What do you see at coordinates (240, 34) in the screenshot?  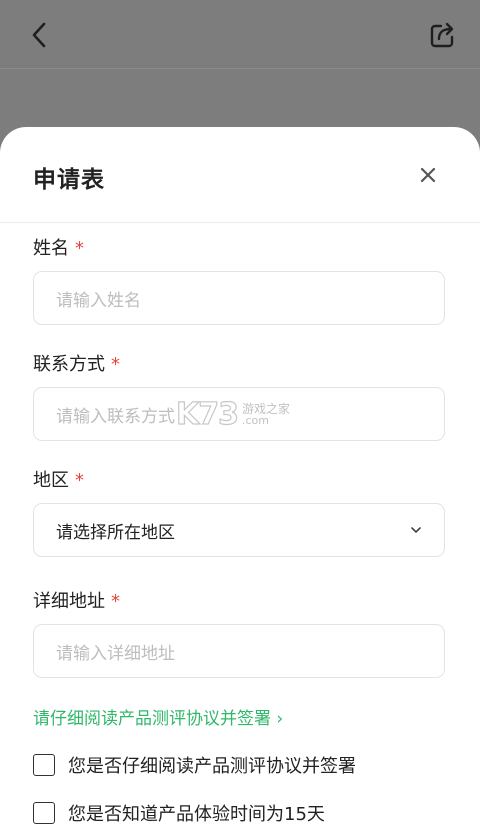 I see `top-bar` at bounding box center [240, 34].